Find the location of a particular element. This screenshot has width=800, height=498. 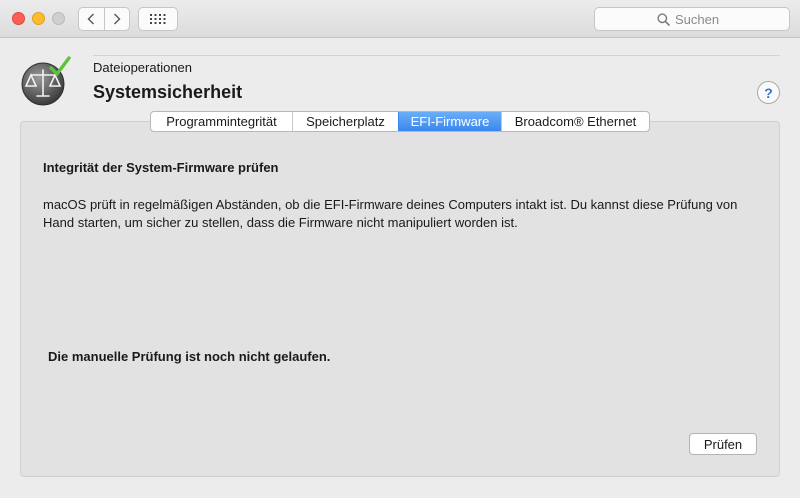

help-icon: ? is located at coordinates (768, 92).